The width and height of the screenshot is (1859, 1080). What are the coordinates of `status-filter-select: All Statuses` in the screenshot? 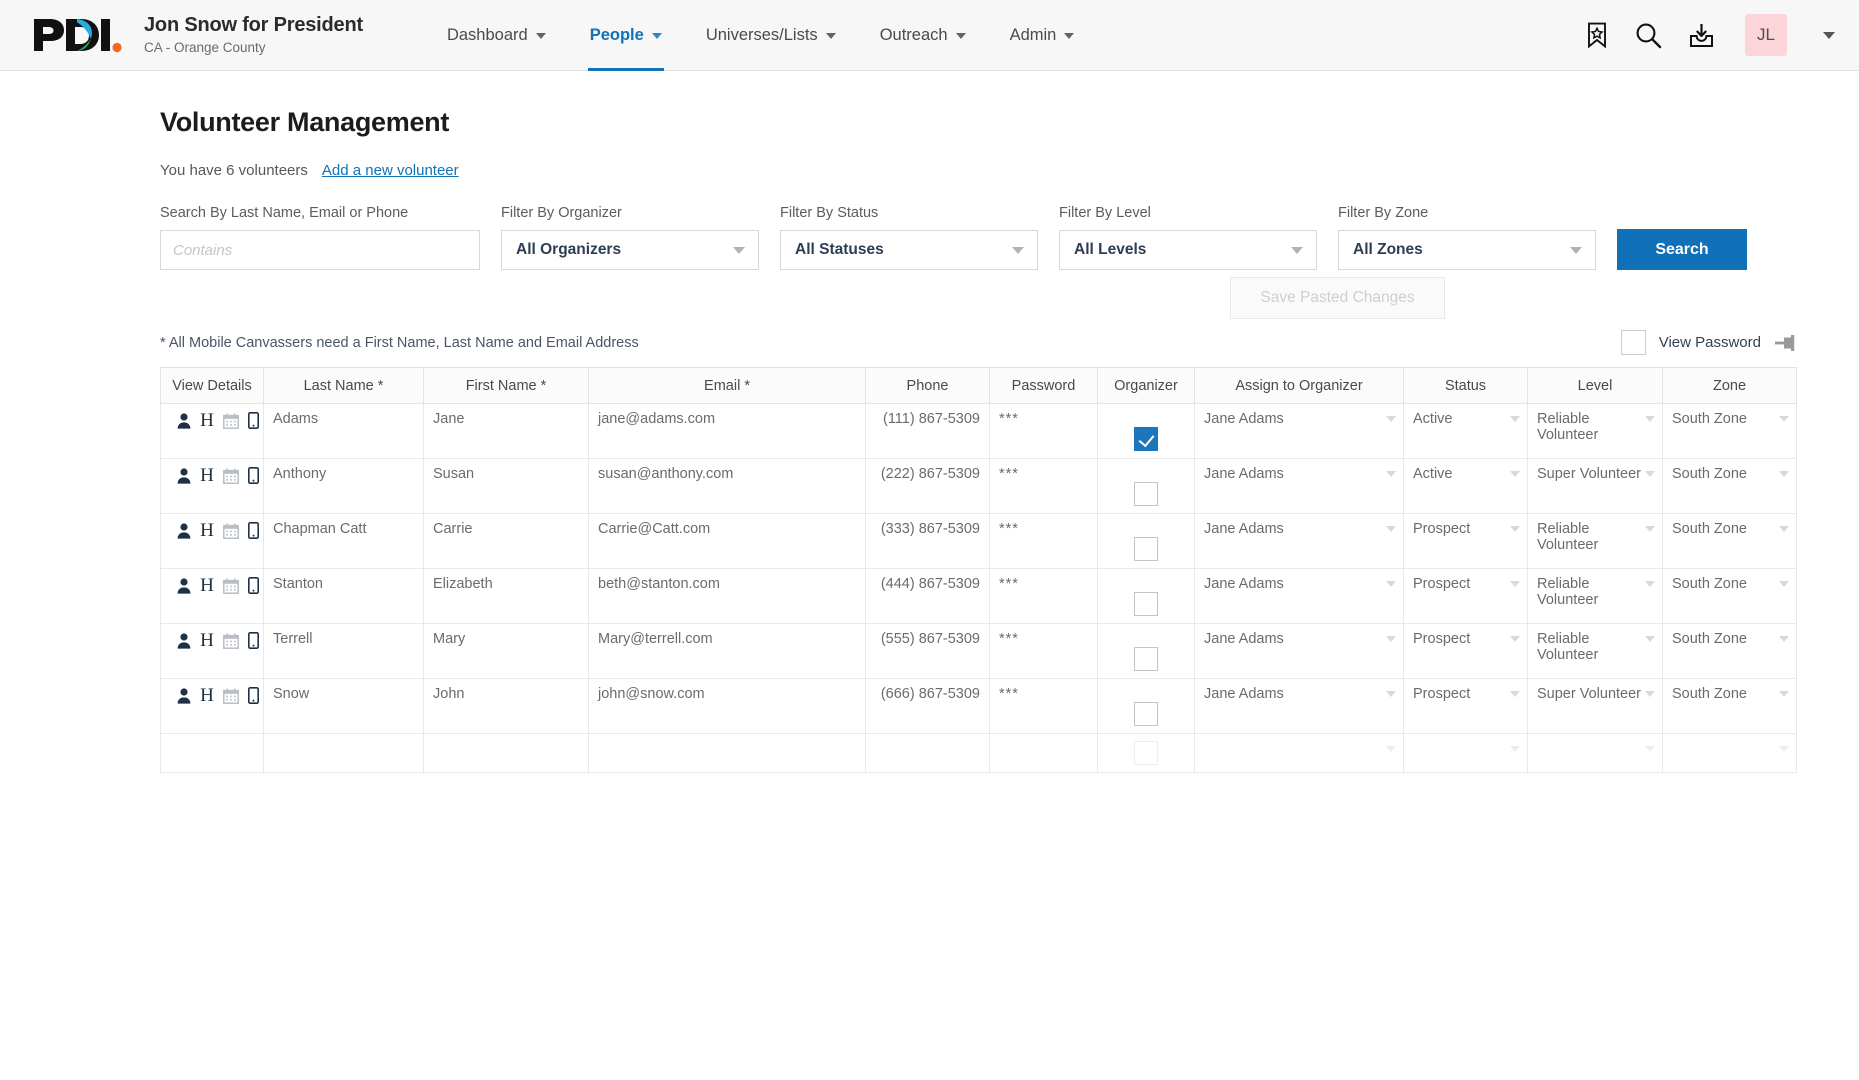 It's located at (909, 250).